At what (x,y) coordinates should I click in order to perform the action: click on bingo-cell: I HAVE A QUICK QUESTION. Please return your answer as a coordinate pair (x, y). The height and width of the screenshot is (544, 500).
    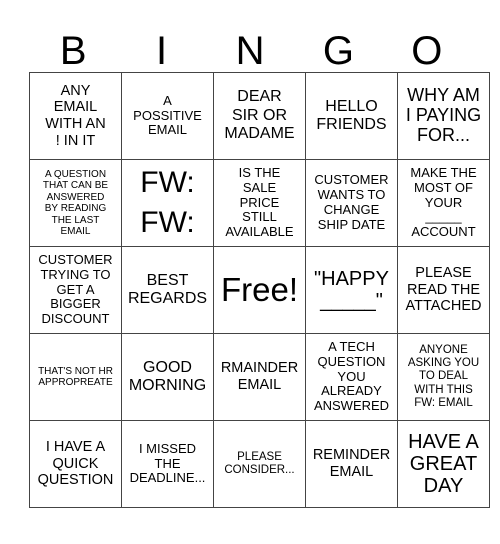
    Looking at the image, I should click on (75, 464).